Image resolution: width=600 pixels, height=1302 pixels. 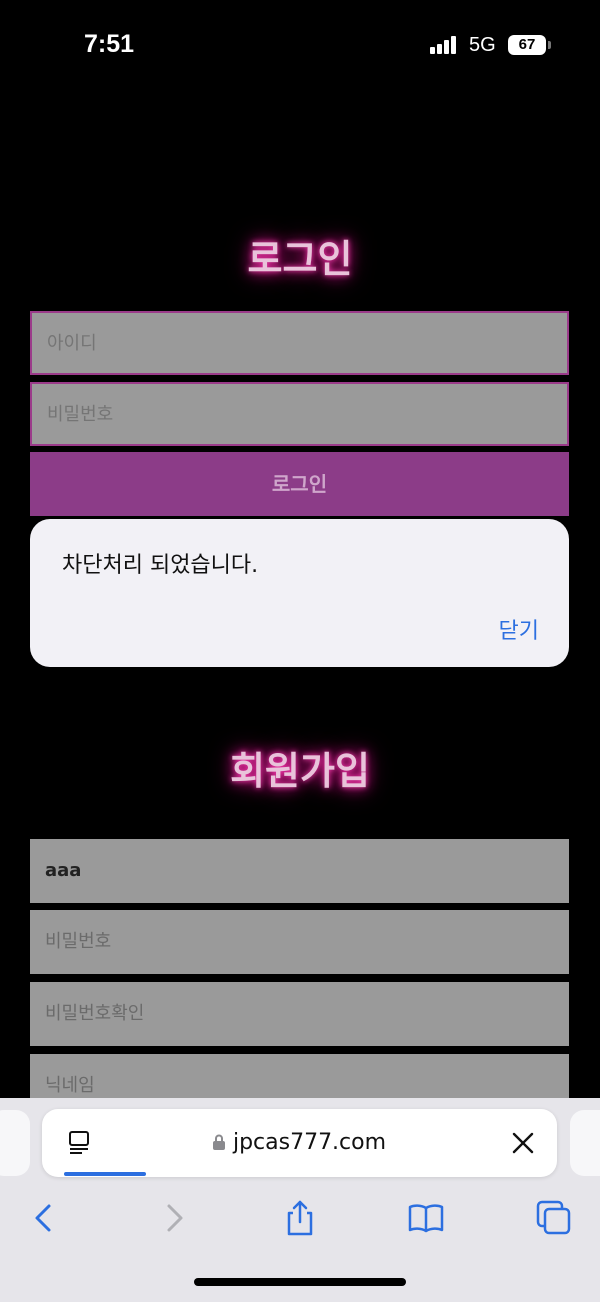 What do you see at coordinates (300, 771) in the screenshot?
I see `signup-heading: 회원가입` at bounding box center [300, 771].